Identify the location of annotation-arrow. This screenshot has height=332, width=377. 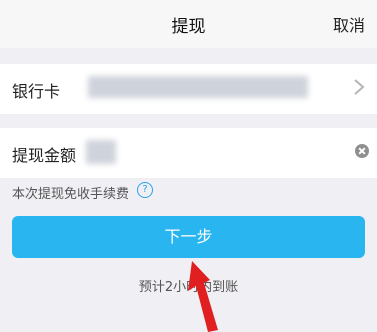
(203, 296).